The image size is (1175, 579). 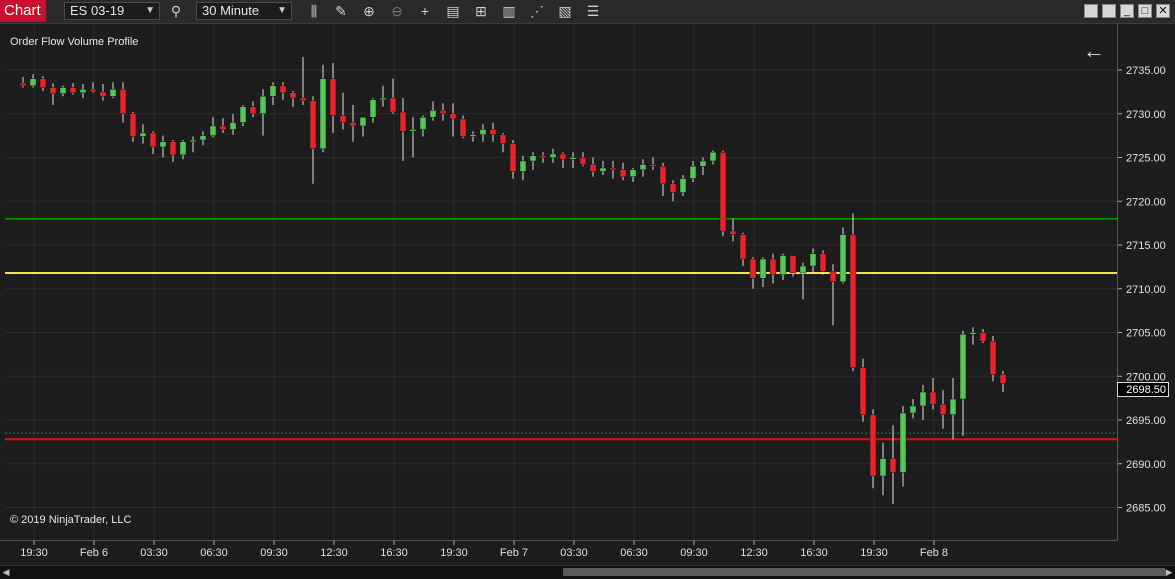 I want to click on instrument-selector: ES 03-19 ▼, so click(x=112, y=11).